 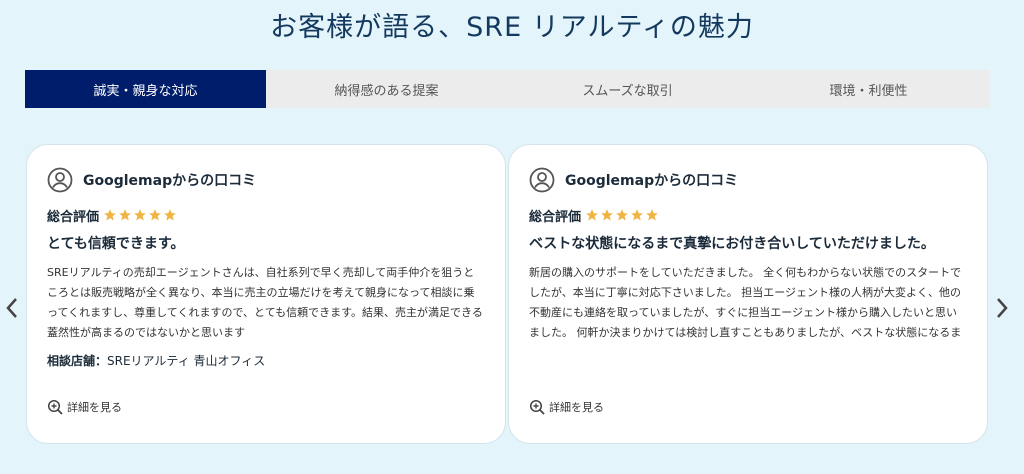 What do you see at coordinates (1002, 308) in the screenshot?
I see `chevron-right-icon` at bounding box center [1002, 308].